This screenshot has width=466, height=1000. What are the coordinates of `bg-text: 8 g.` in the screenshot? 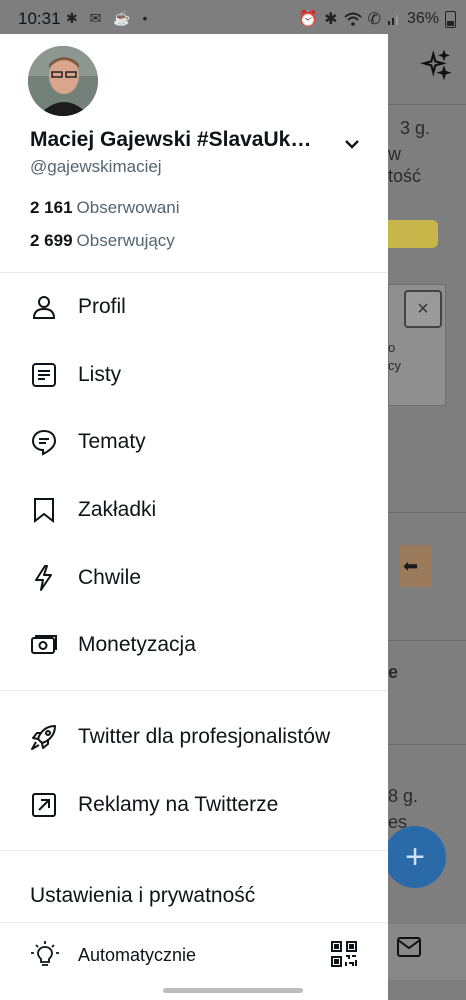 It's located at (403, 796).